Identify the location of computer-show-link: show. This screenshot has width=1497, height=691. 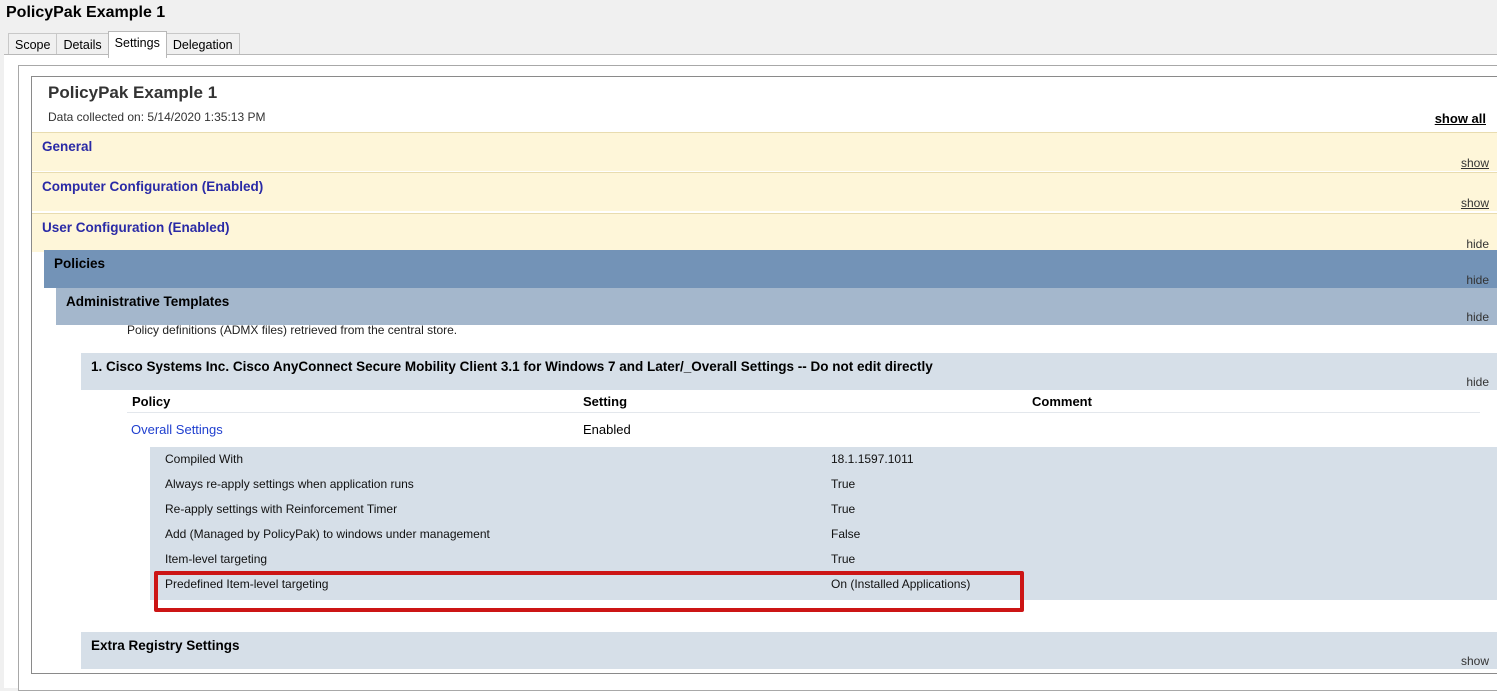
(1475, 203).